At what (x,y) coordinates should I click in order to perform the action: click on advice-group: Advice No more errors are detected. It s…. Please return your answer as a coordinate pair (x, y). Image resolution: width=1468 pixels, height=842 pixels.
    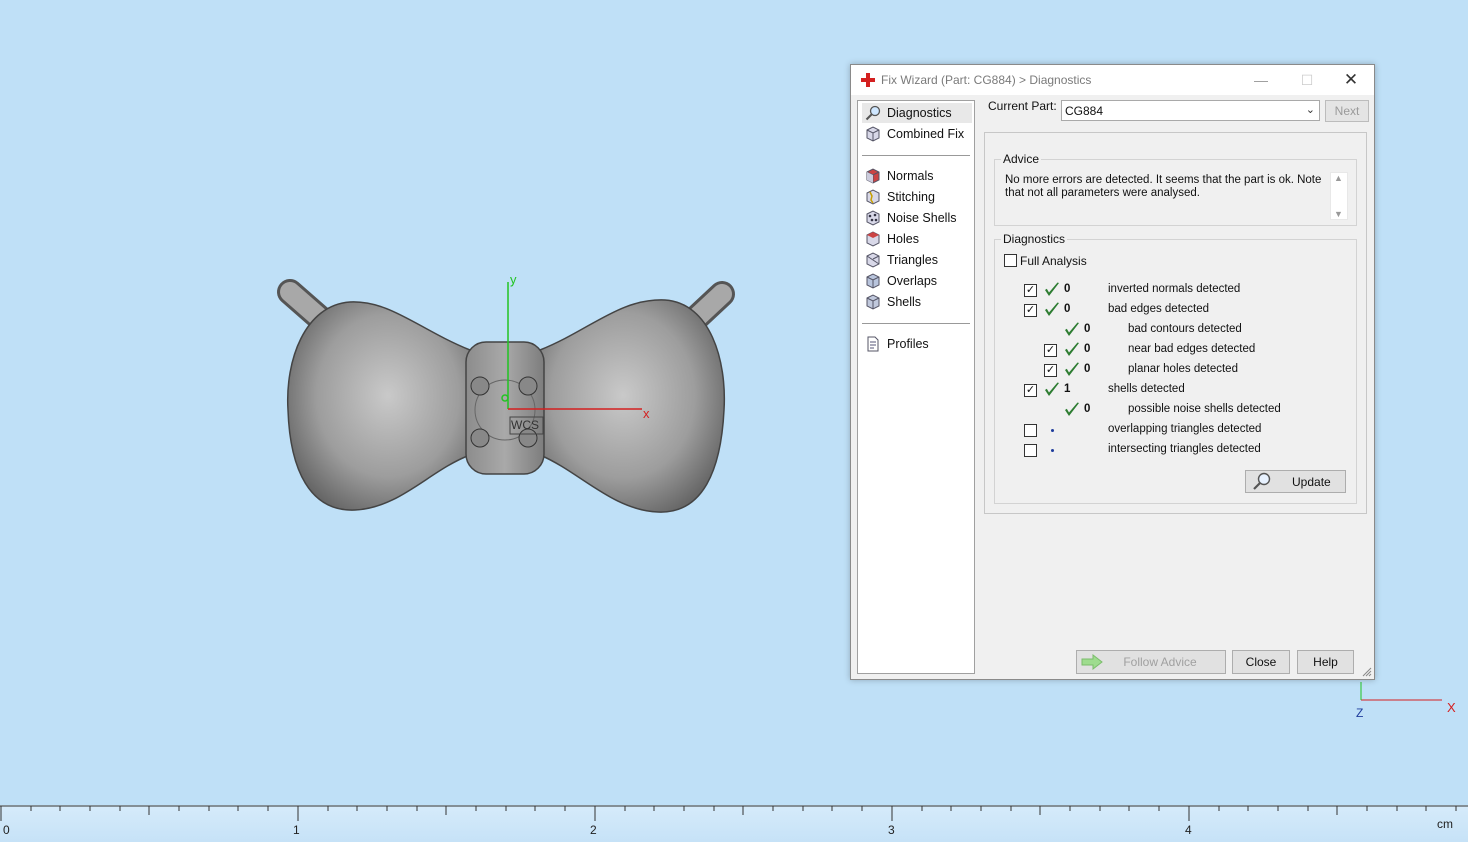
    Looking at the image, I should click on (1175, 189).